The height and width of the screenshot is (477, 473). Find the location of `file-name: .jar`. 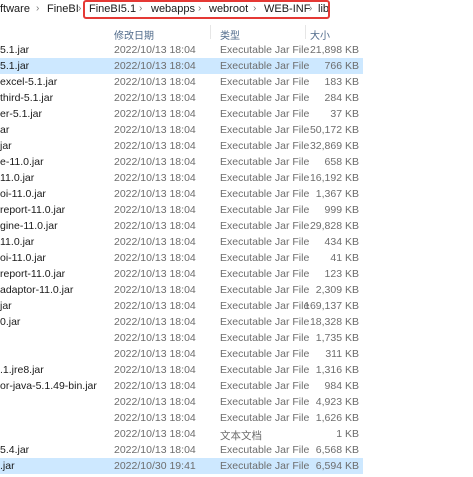

file-name: .jar is located at coordinates (7, 466).